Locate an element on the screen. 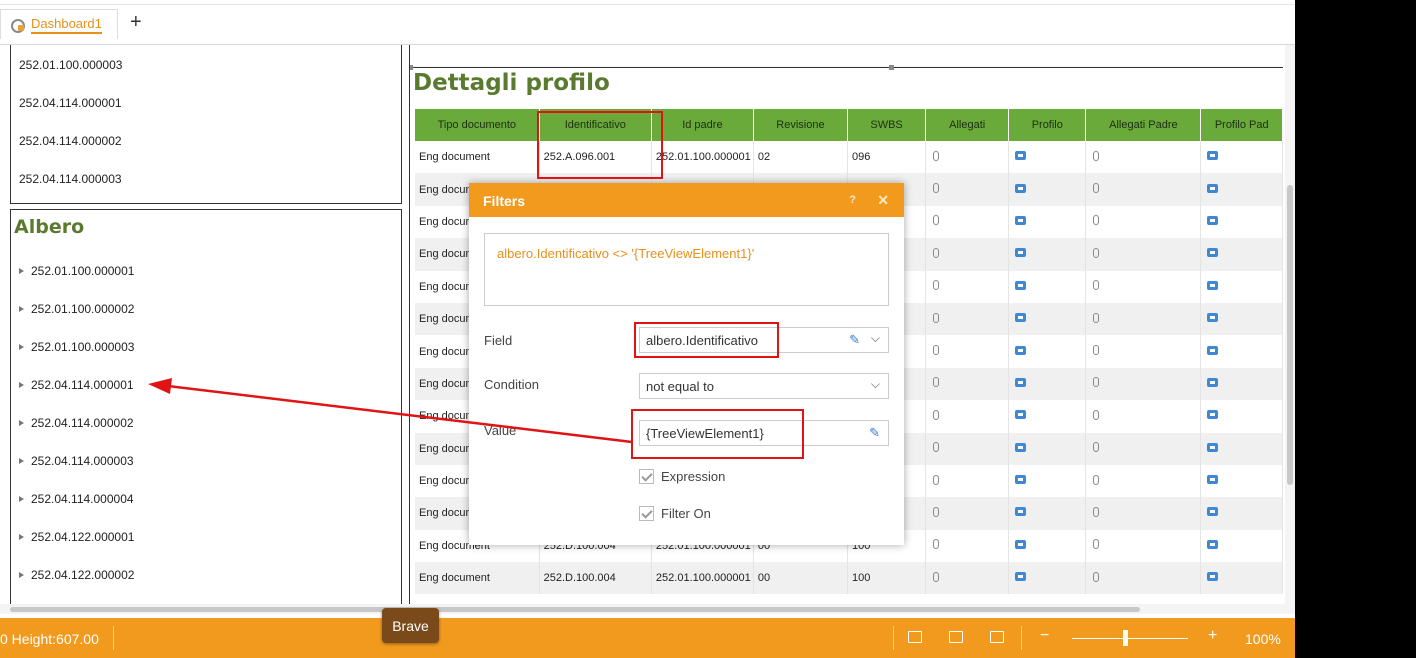  zoom-slider-handle is located at coordinates (1125, 638).